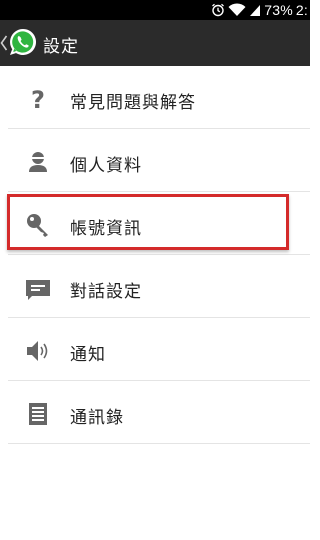 The width and height of the screenshot is (320, 540). I want to click on battery-percent: 73%, so click(278, 10).